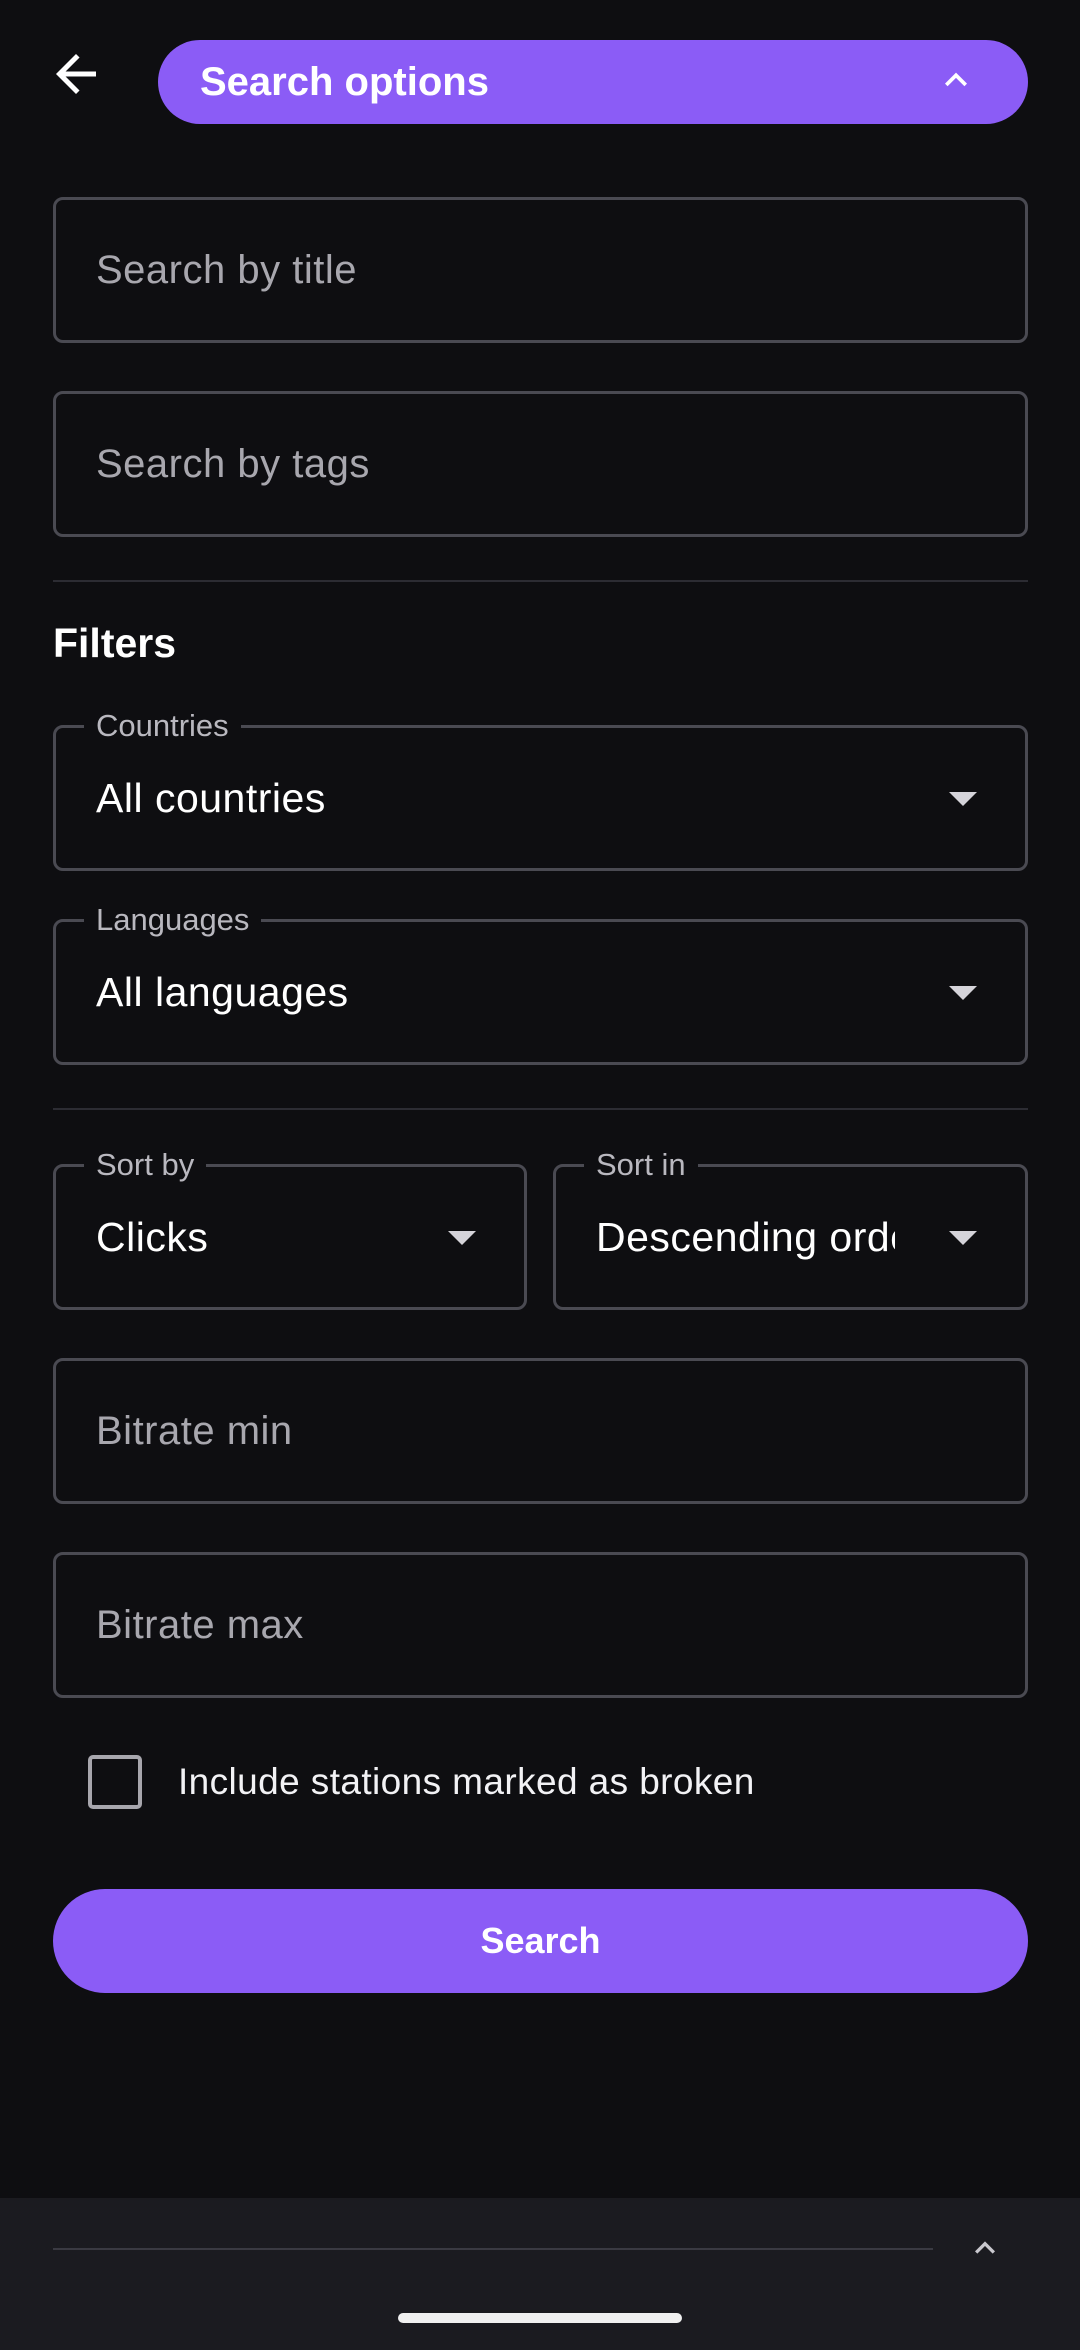 The image size is (1080, 2350). What do you see at coordinates (466, 1781) in the screenshot?
I see `include-broken-label: Include stations marked as broken` at bounding box center [466, 1781].